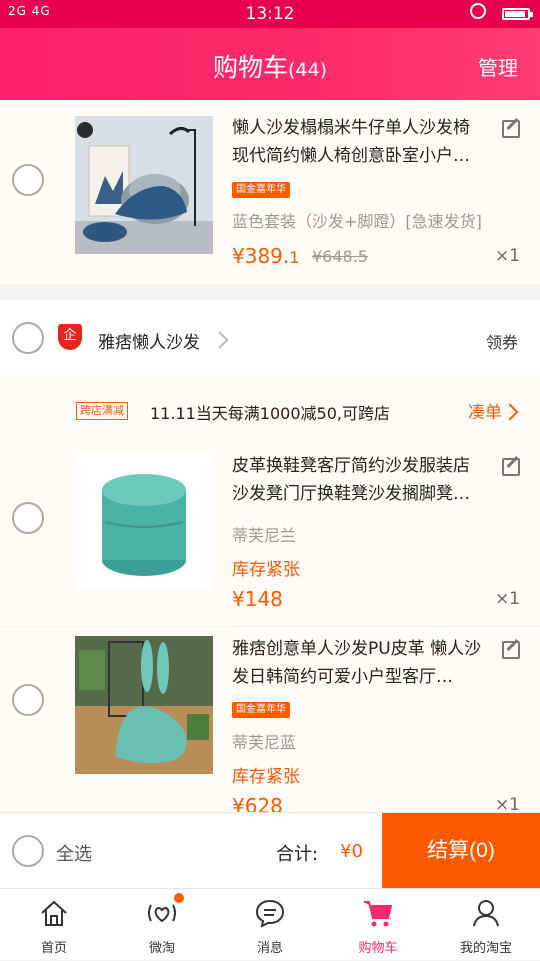  What do you see at coordinates (250, 67) in the screenshot?
I see `page-title-text: 购物车` at bounding box center [250, 67].